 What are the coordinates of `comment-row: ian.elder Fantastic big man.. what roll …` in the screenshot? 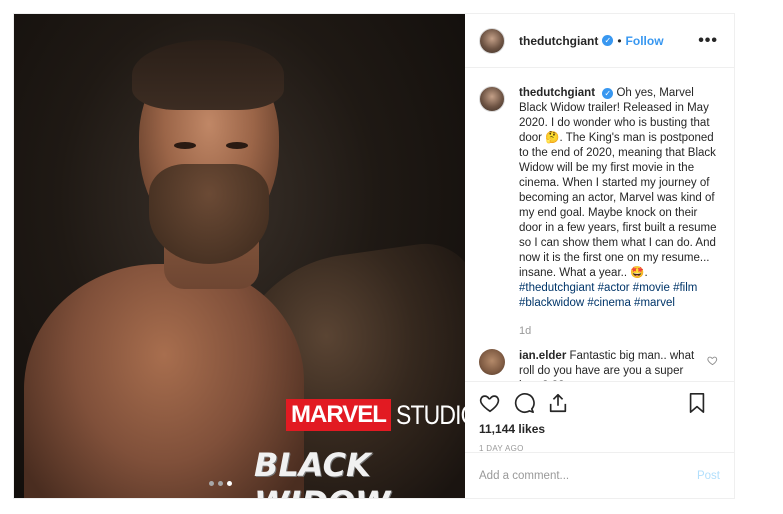 It's located at (598, 365).